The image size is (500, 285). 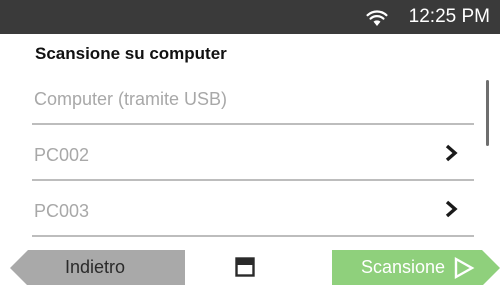 What do you see at coordinates (487, 113) in the screenshot?
I see `scrollbar` at bounding box center [487, 113].